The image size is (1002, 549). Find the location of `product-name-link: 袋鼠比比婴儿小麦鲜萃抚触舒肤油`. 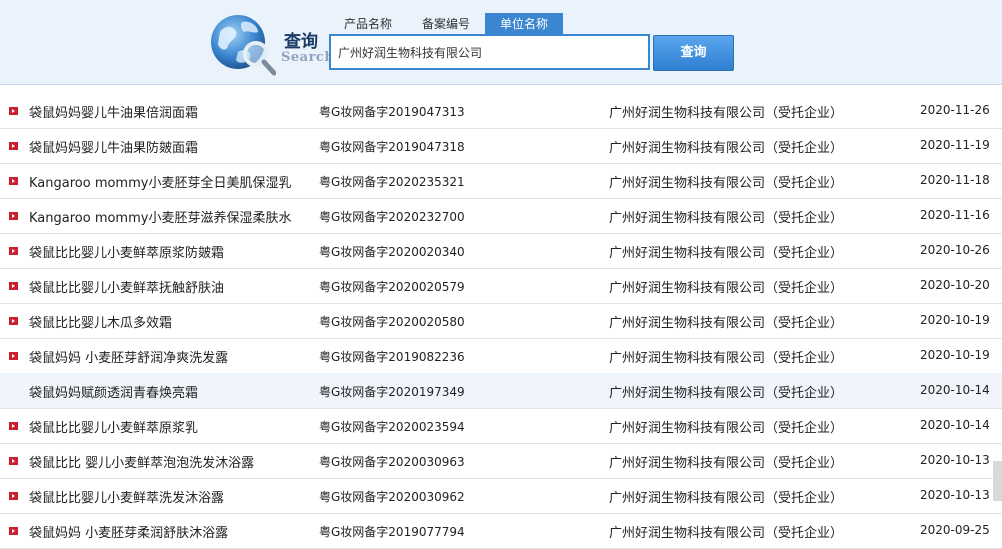

product-name-link: 袋鼠比比婴儿小麦鲜萃抚触舒肤油 is located at coordinates (126, 286).